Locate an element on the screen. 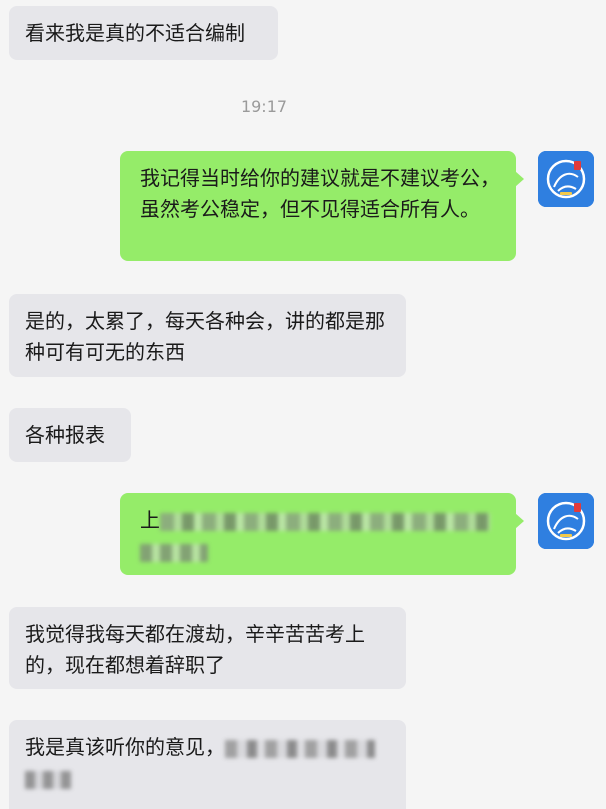 The height and width of the screenshot is (809, 606). timestamp: 19:17 is located at coordinates (264, 106).